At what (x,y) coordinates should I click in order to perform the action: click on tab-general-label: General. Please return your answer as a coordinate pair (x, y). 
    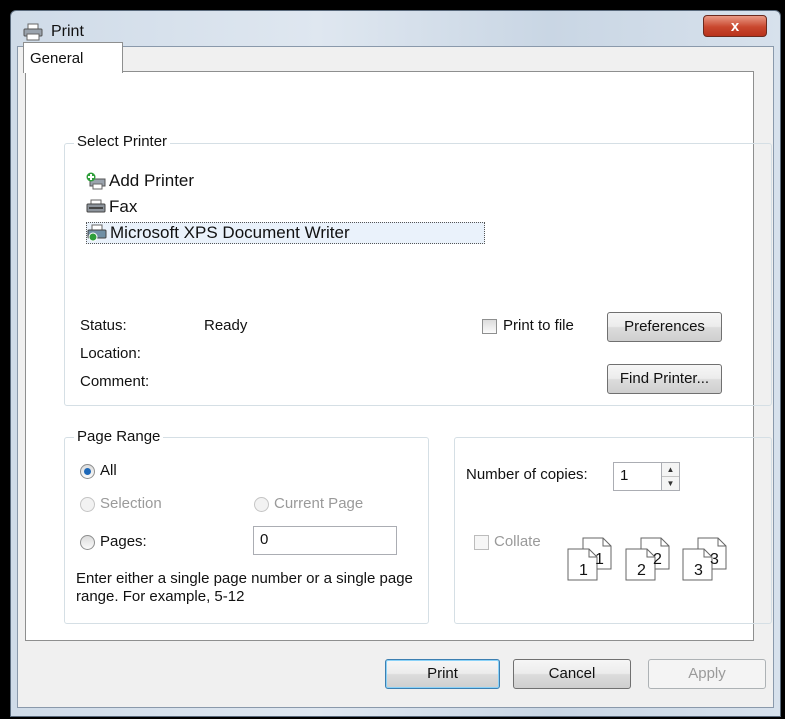
    Looking at the image, I should click on (57, 58).